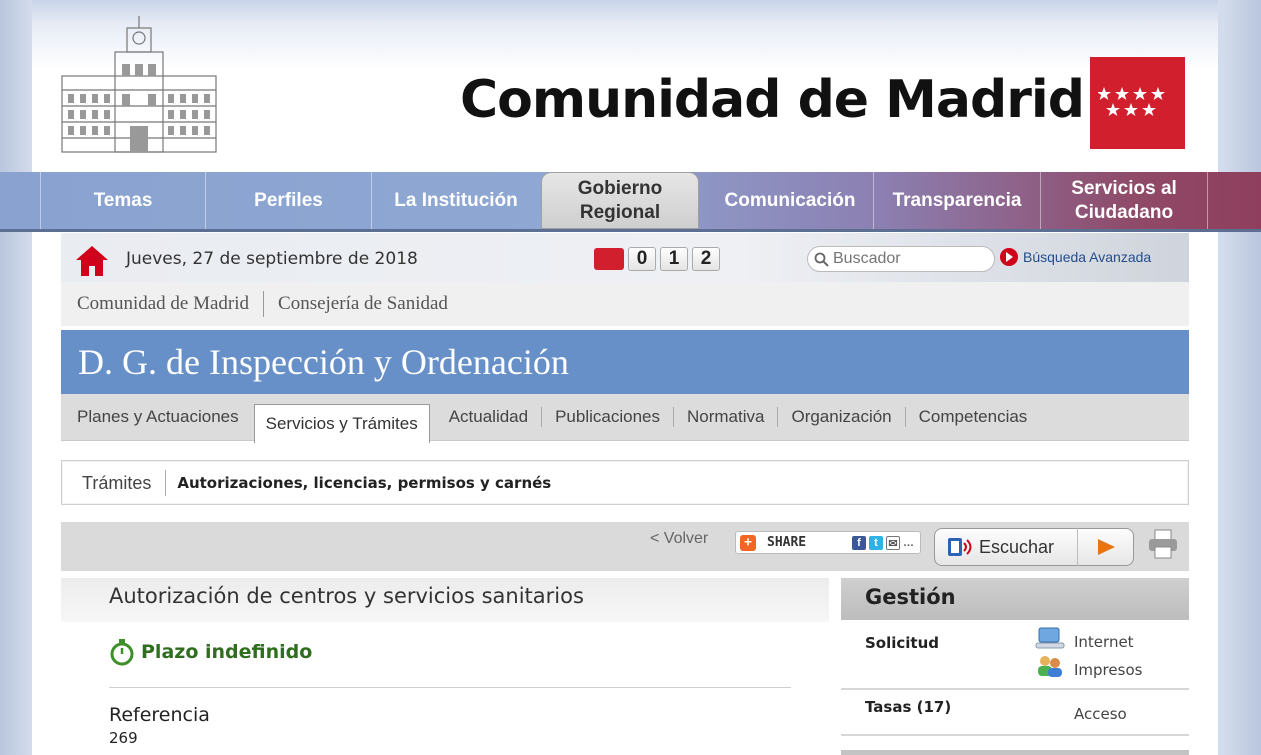 The width and height of the screenshot is (1261, 755). I want to click on madrid-flag-icon, so click(1137, 103).